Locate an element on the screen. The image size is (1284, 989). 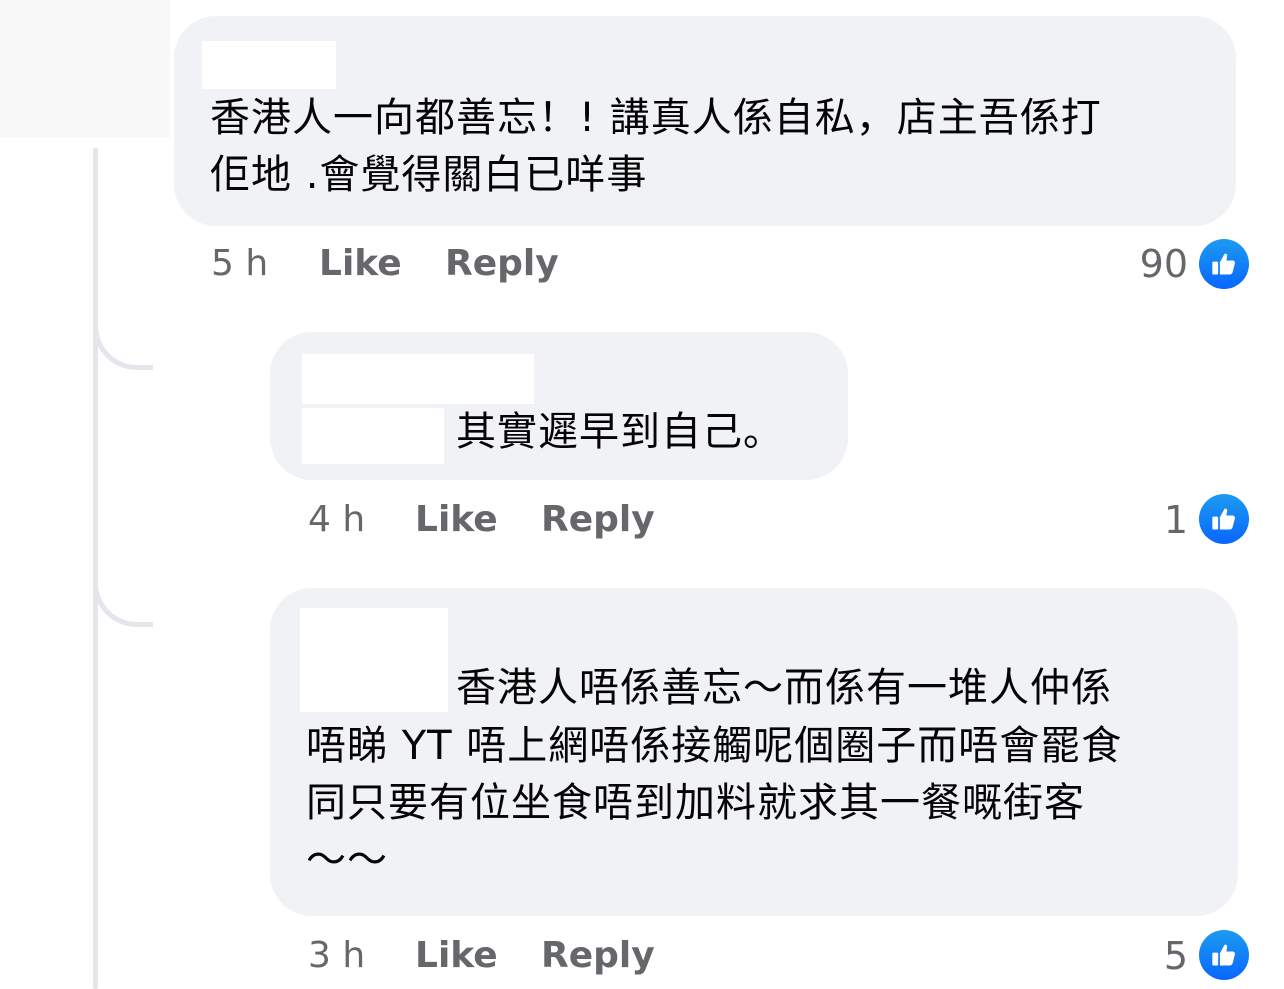
reply-text-first-line: 香港人唔係善忘～而係有一堆人仲係 is located at coordinates (784, 688).